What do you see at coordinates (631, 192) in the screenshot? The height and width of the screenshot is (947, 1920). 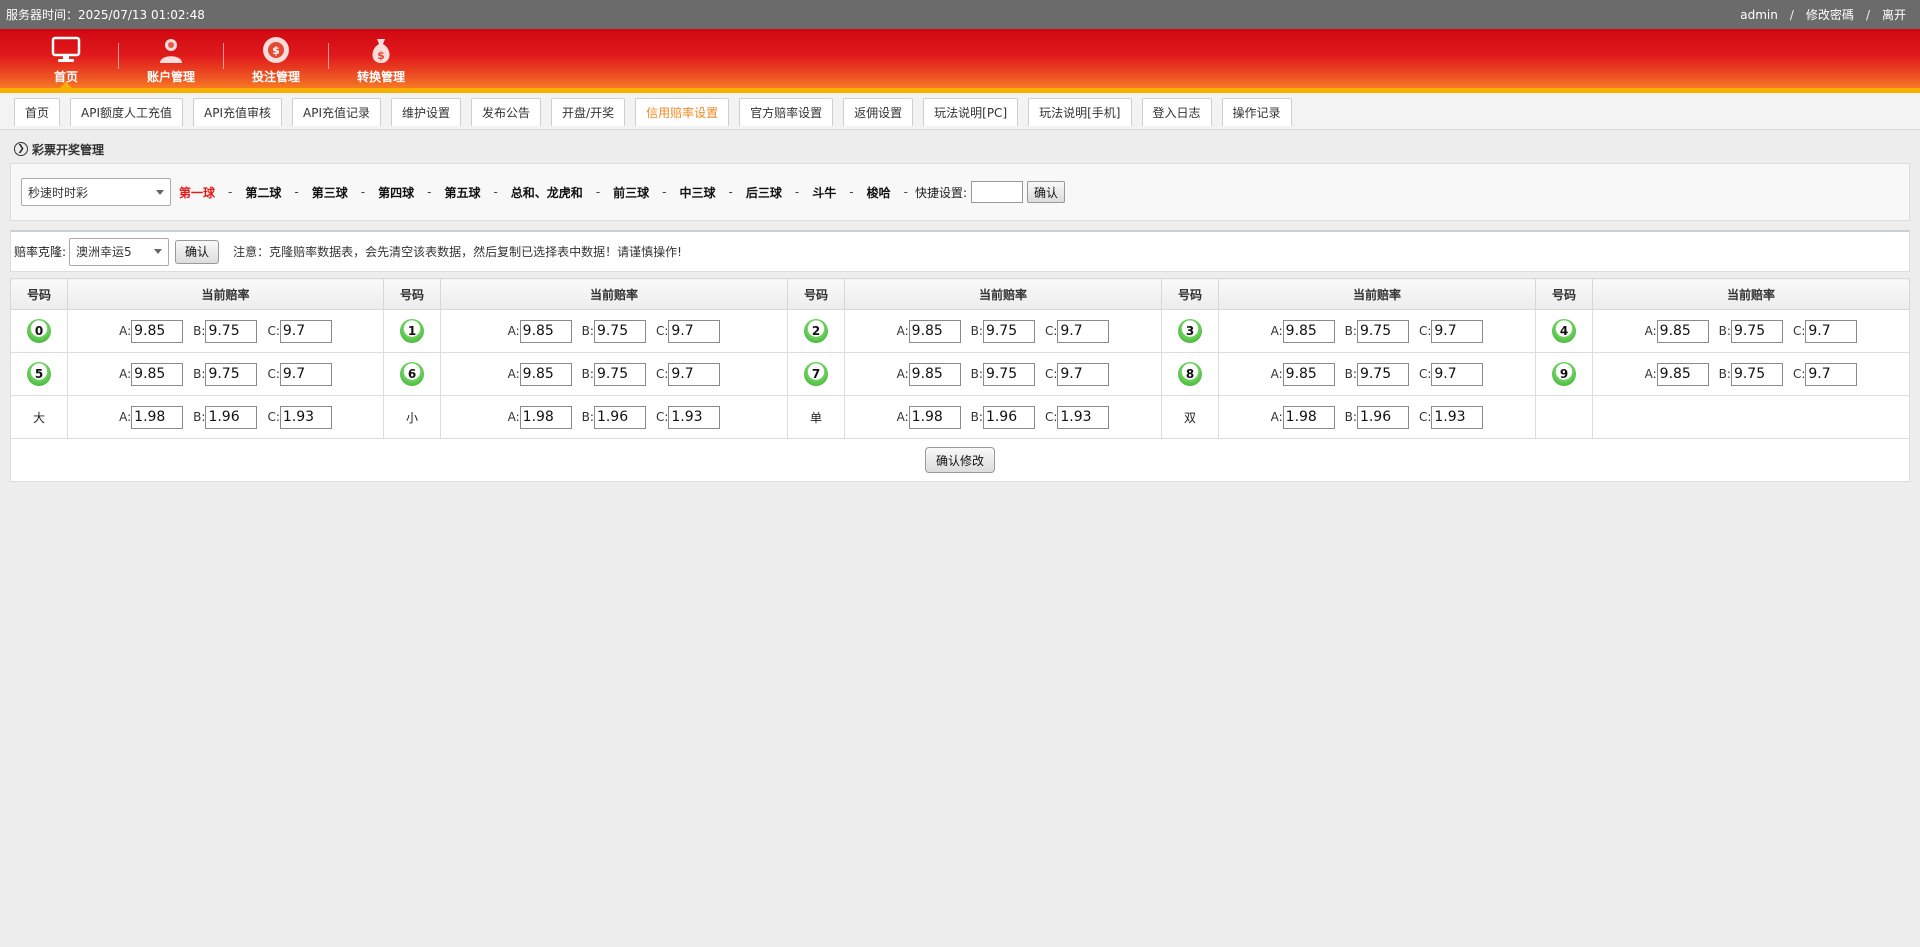 I see `ball-tab-link: 前三球` at bounding box center [631, 192].